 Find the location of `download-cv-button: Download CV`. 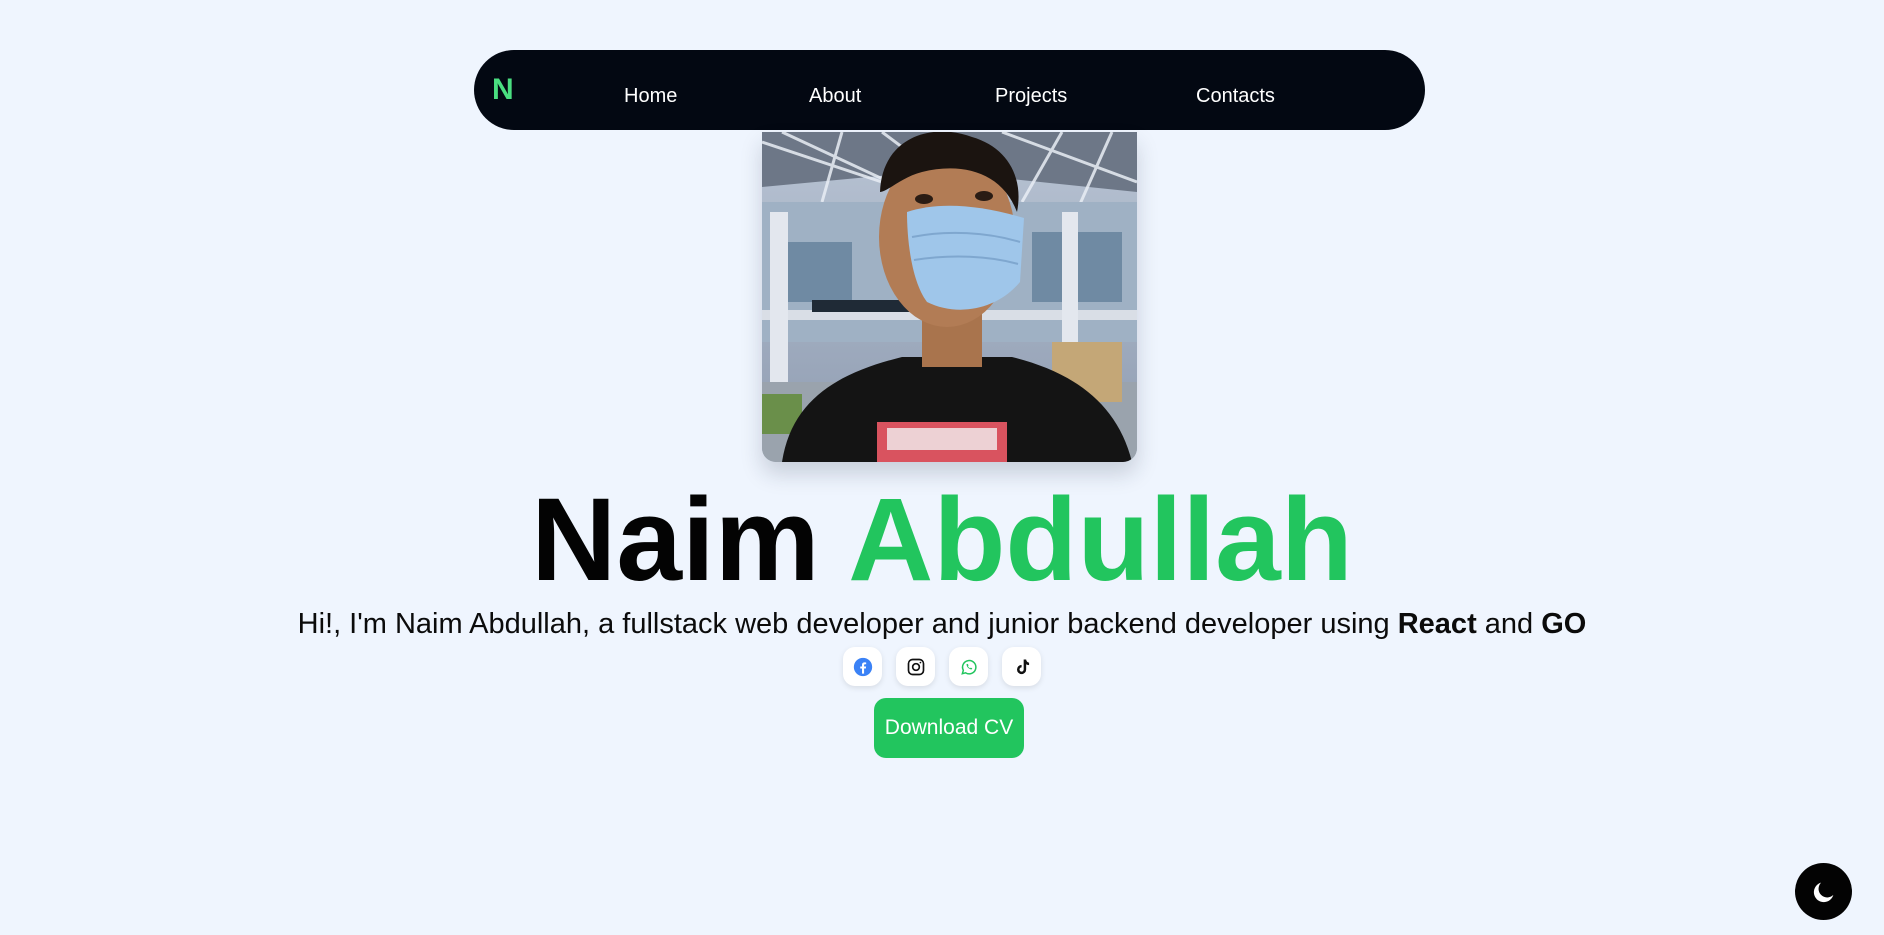

download-cv-button: Download CV is located at coordinates (949, 728).